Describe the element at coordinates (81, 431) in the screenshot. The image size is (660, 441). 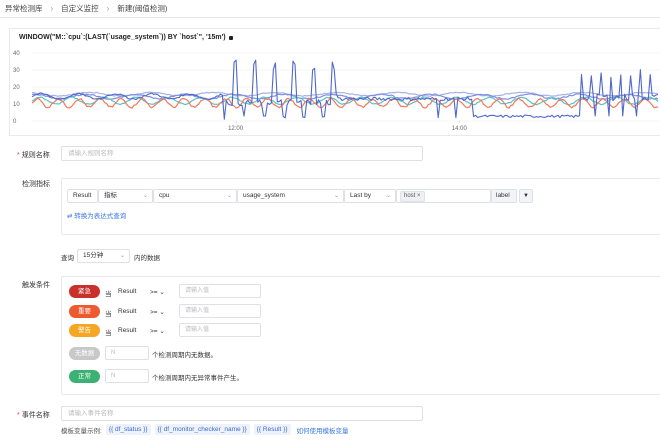
I see `template-label: 模板变量示例:` at that location.